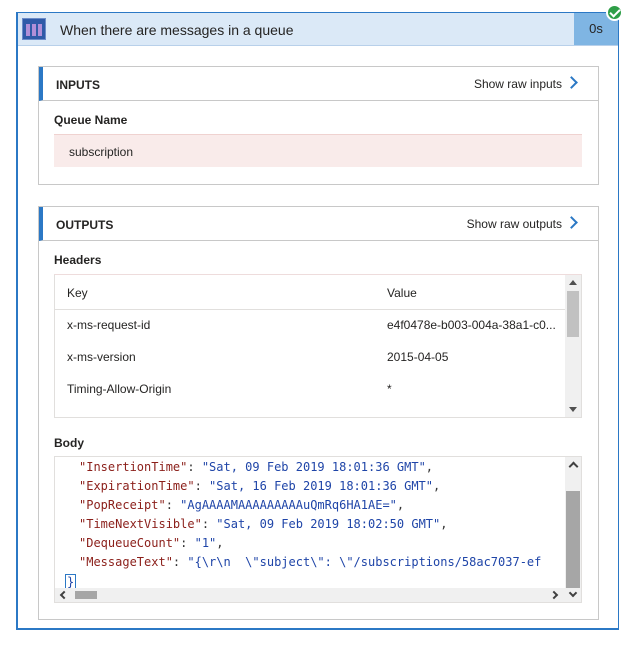 This screenshot has width=632, height=646. I want to click on body-vertical-scrollbar, so click(573, 523).